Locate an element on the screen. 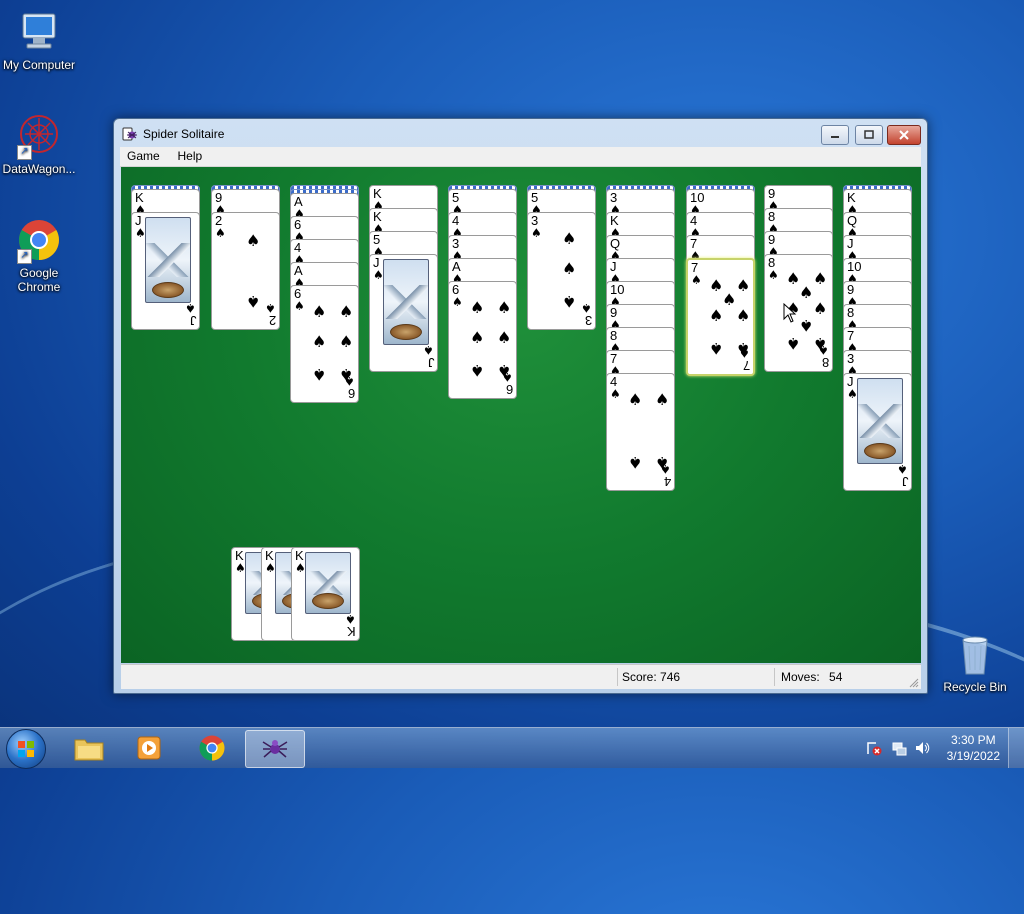 The height and width of the screenshot is (914, 1024). chrome-icon is located at coordinates (212, 748).